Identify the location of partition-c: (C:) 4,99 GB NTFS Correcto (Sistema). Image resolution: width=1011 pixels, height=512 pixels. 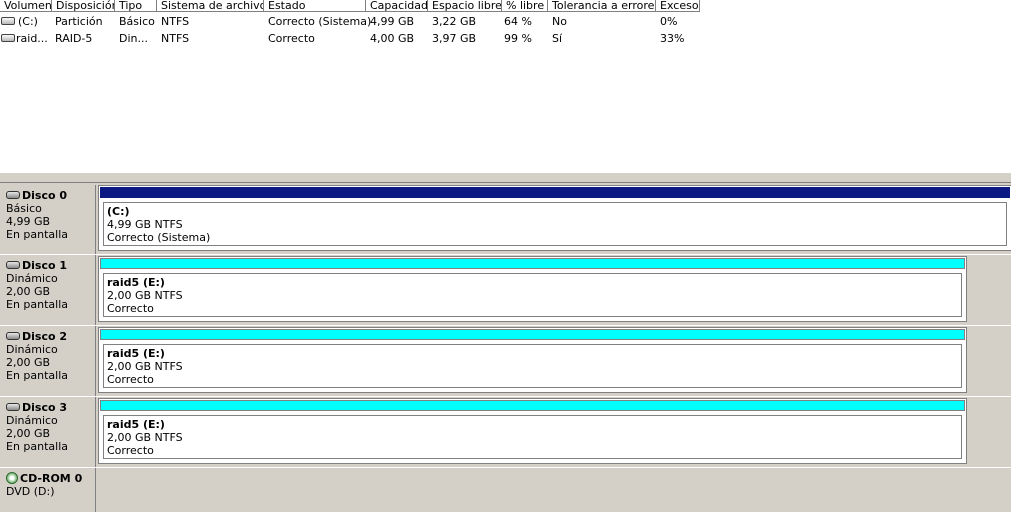
(554, 218).